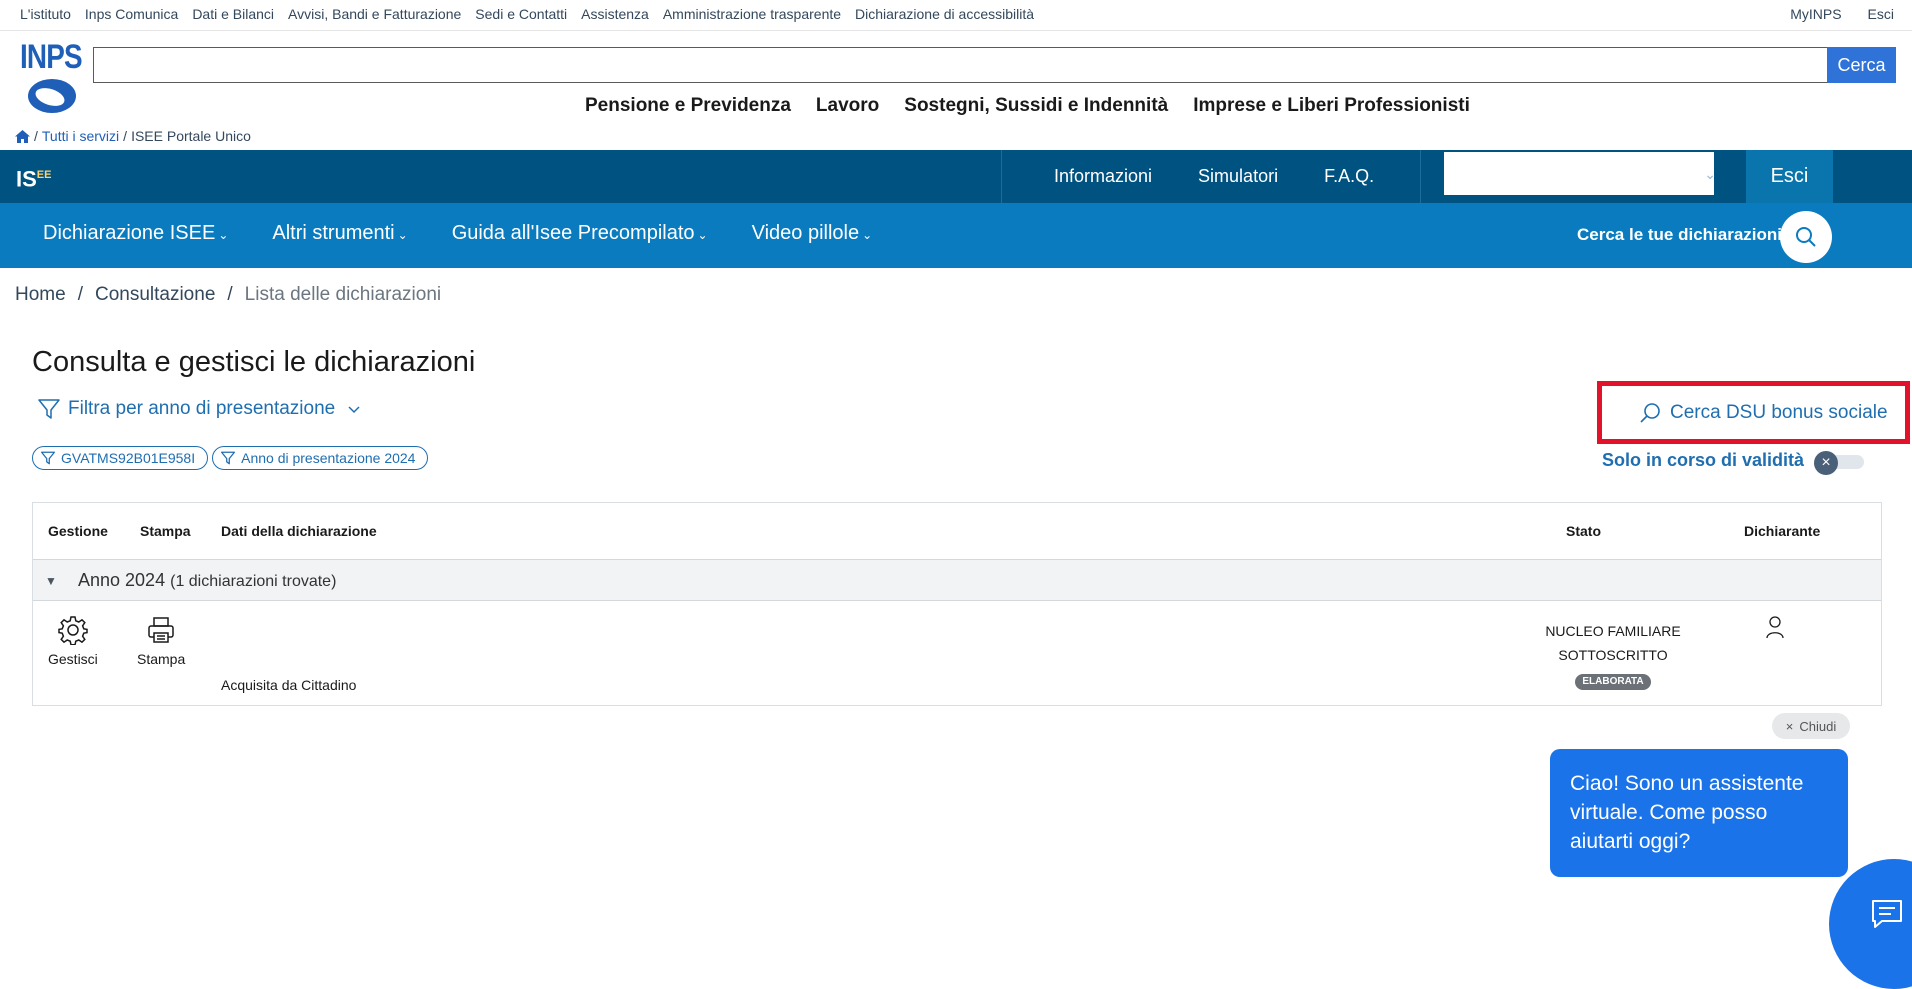  I want to click on stampa-label: Stampa, so click(161, 659).